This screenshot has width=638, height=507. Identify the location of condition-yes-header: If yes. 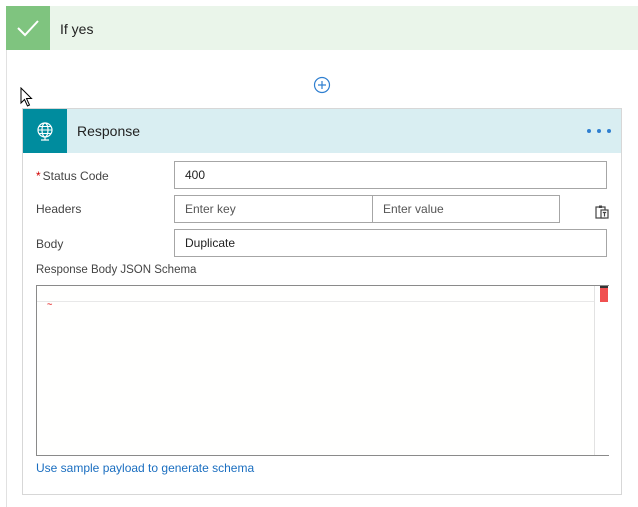
(322, 28).